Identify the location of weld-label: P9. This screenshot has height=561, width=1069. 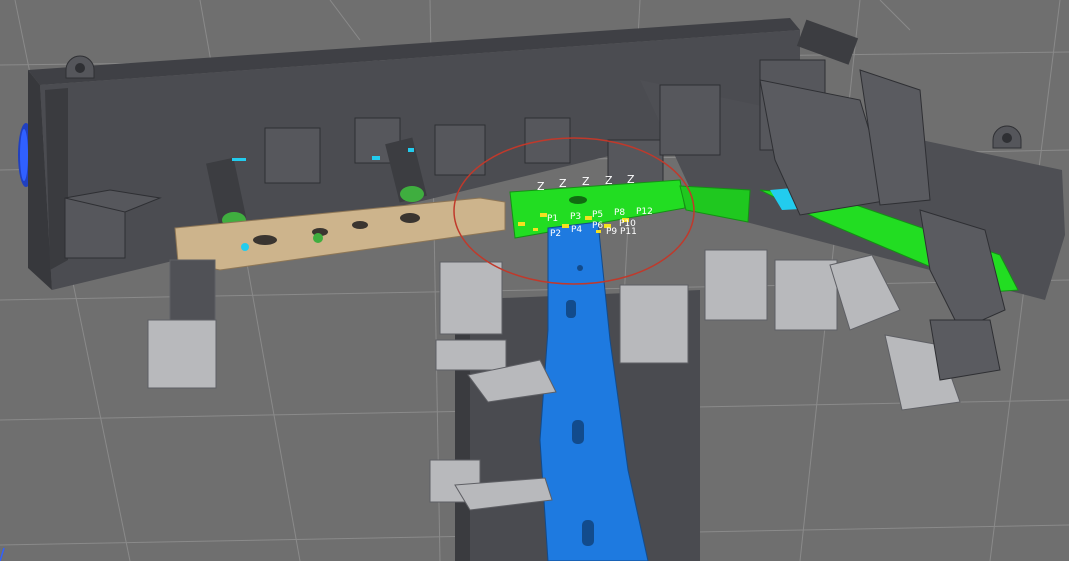
(611, 232).